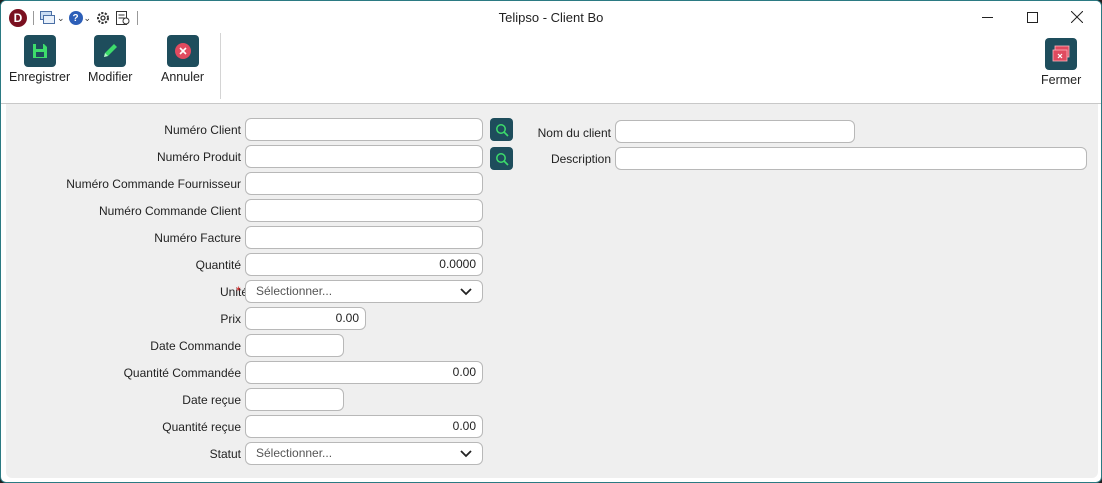  I want to click on cancel-label: Annuler, so click(183, 77).